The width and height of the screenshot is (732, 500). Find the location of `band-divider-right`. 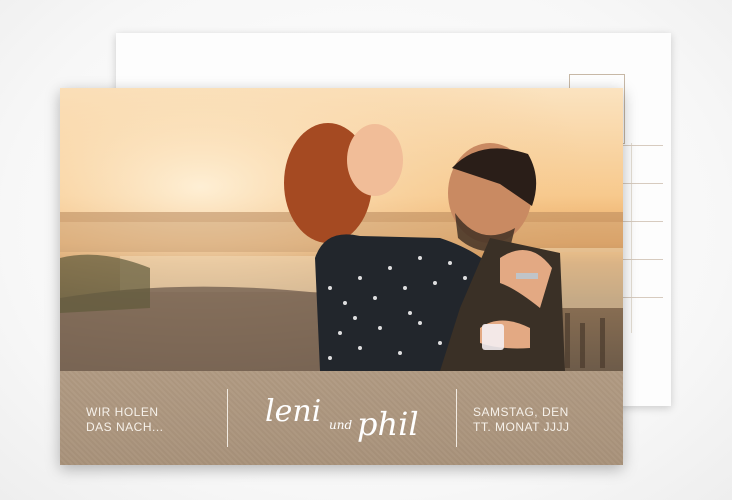

band-divider-right is located at coordinates (456, 418).